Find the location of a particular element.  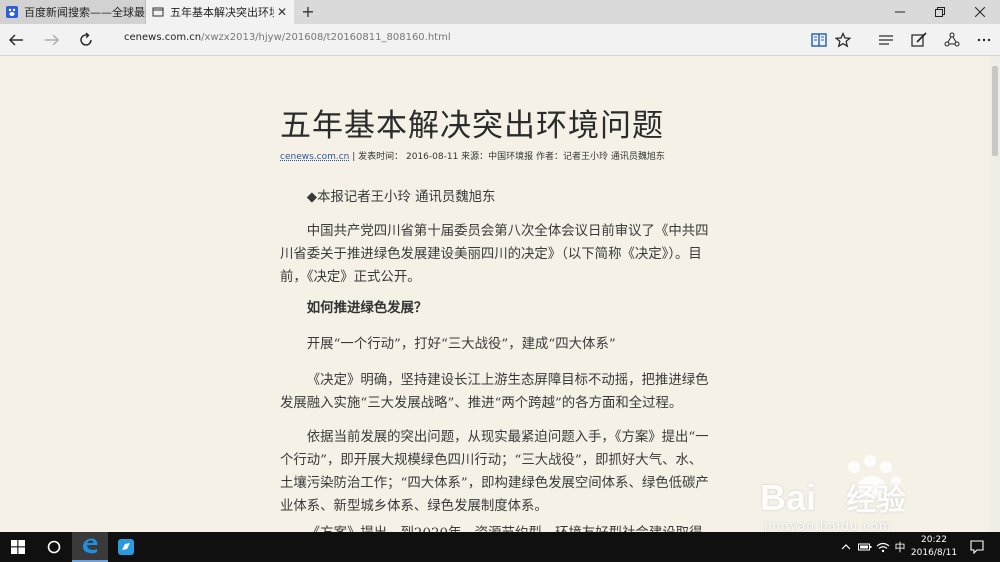

paragraph: 《方案》提出，到2020年，资源节约型、环境友好型社会建设取得重 is located at coordinates (497, 527).